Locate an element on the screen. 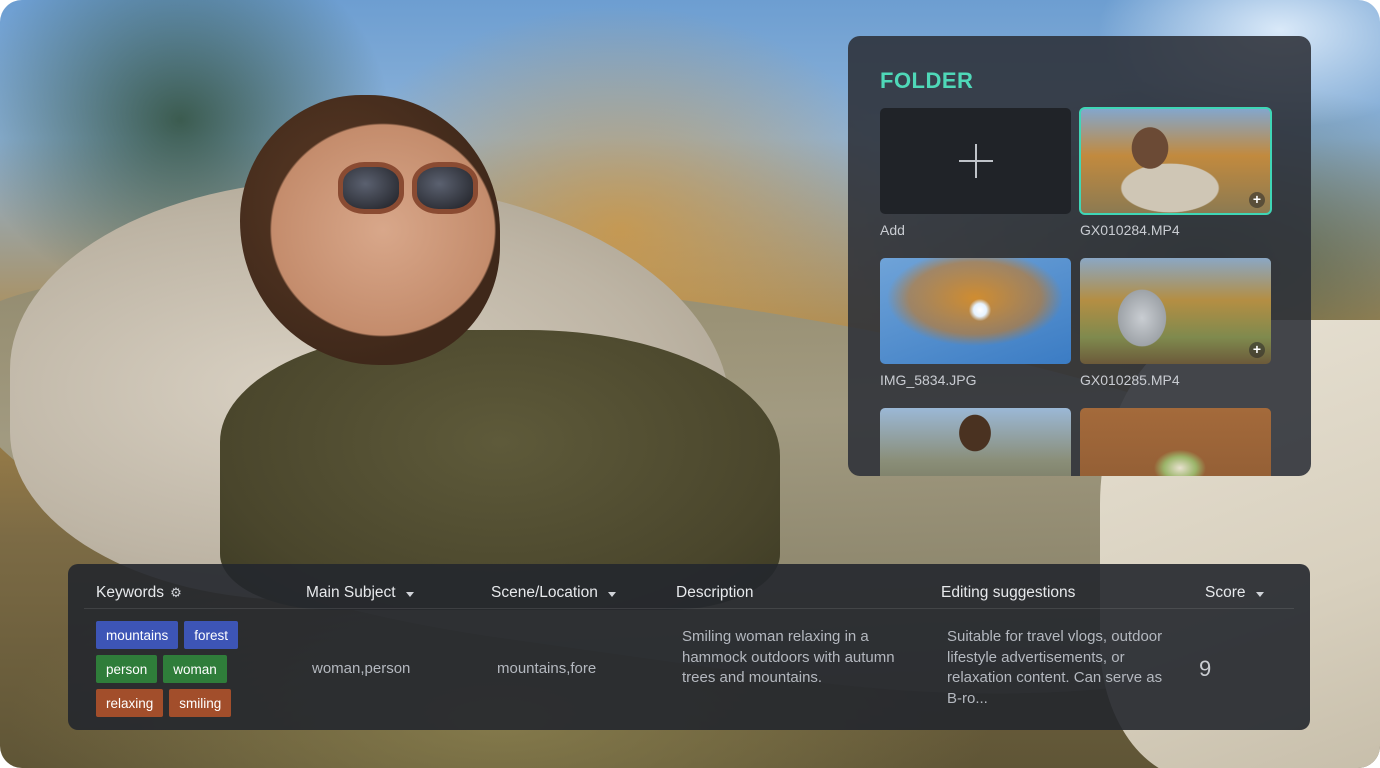 The height and width of the screenshot is (768, 1380). score-value: 9 is located at coordinates (1205, 668).